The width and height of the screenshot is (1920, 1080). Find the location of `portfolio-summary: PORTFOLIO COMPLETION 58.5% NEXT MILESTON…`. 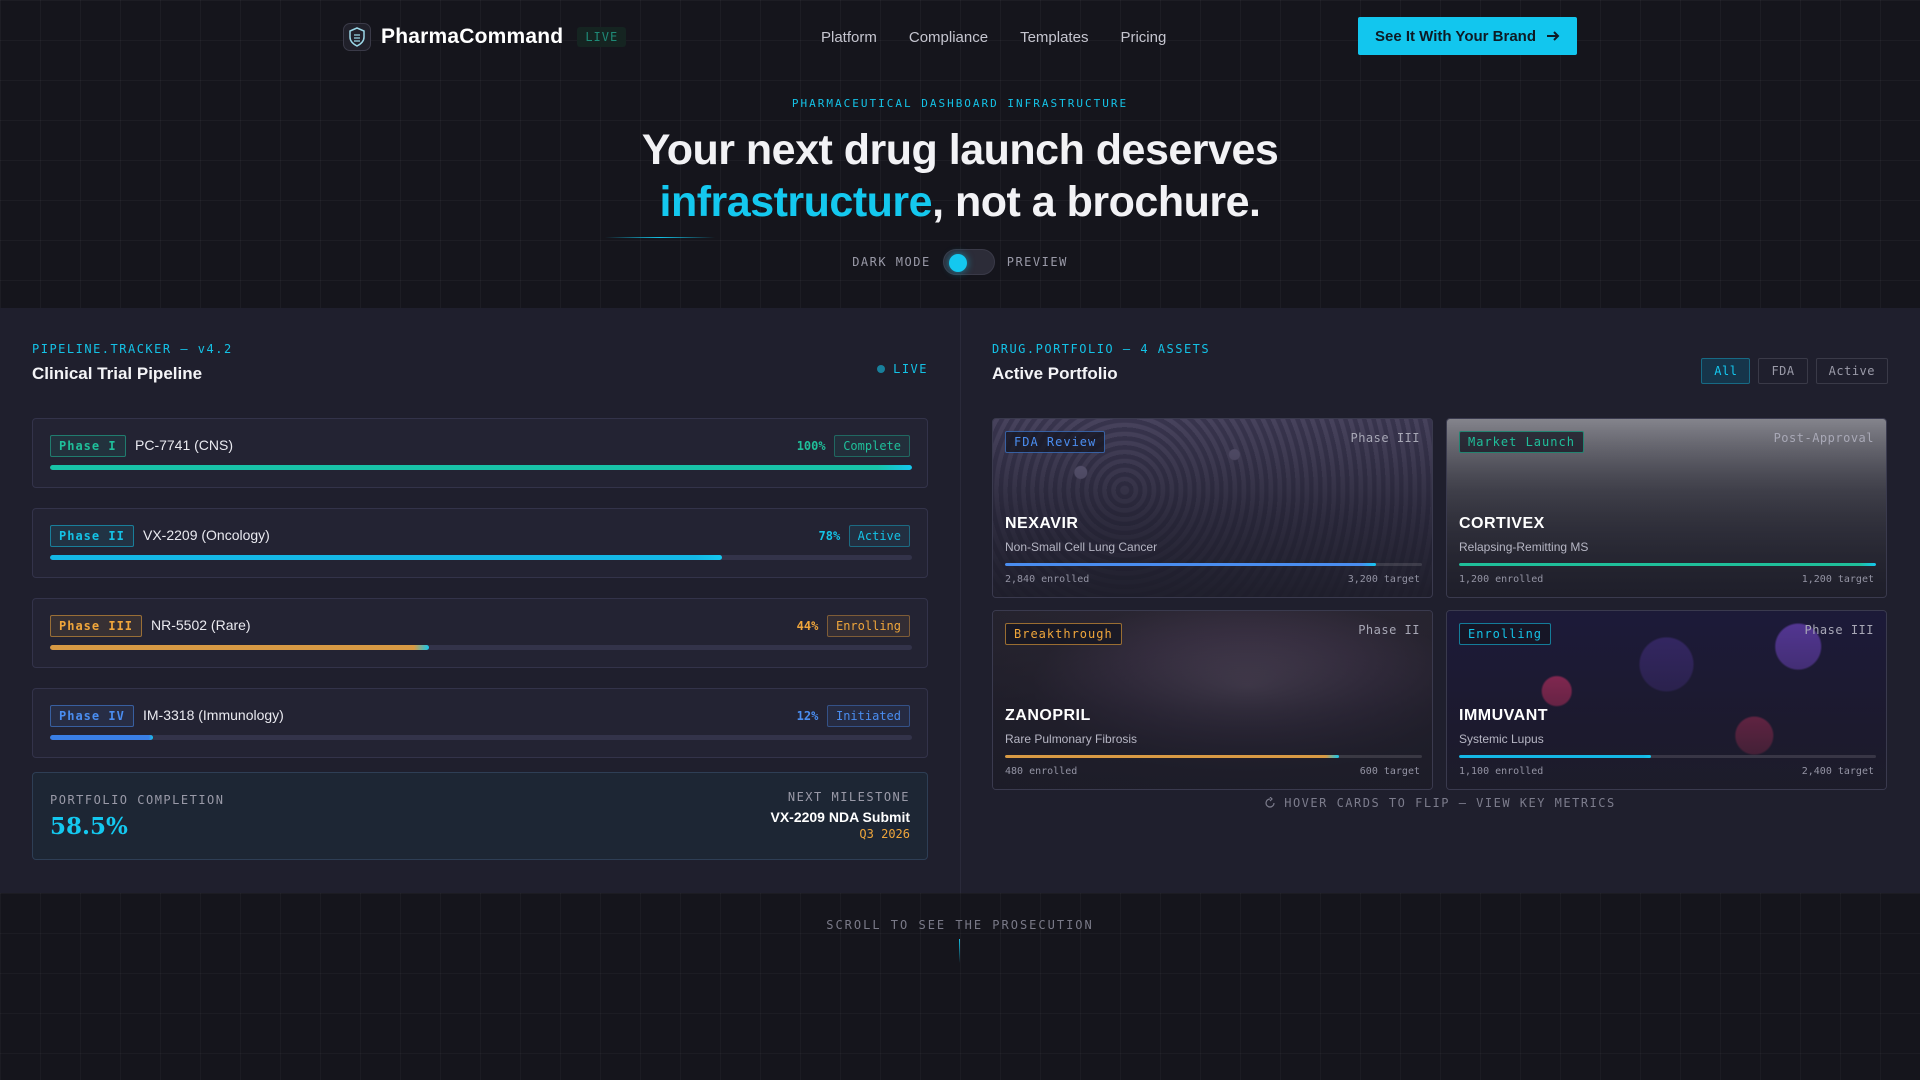

portfolio-summary: PORTFOLIO COMPLETION 58.5% NEXT MILESTON… is located at coordinates (480, 816).